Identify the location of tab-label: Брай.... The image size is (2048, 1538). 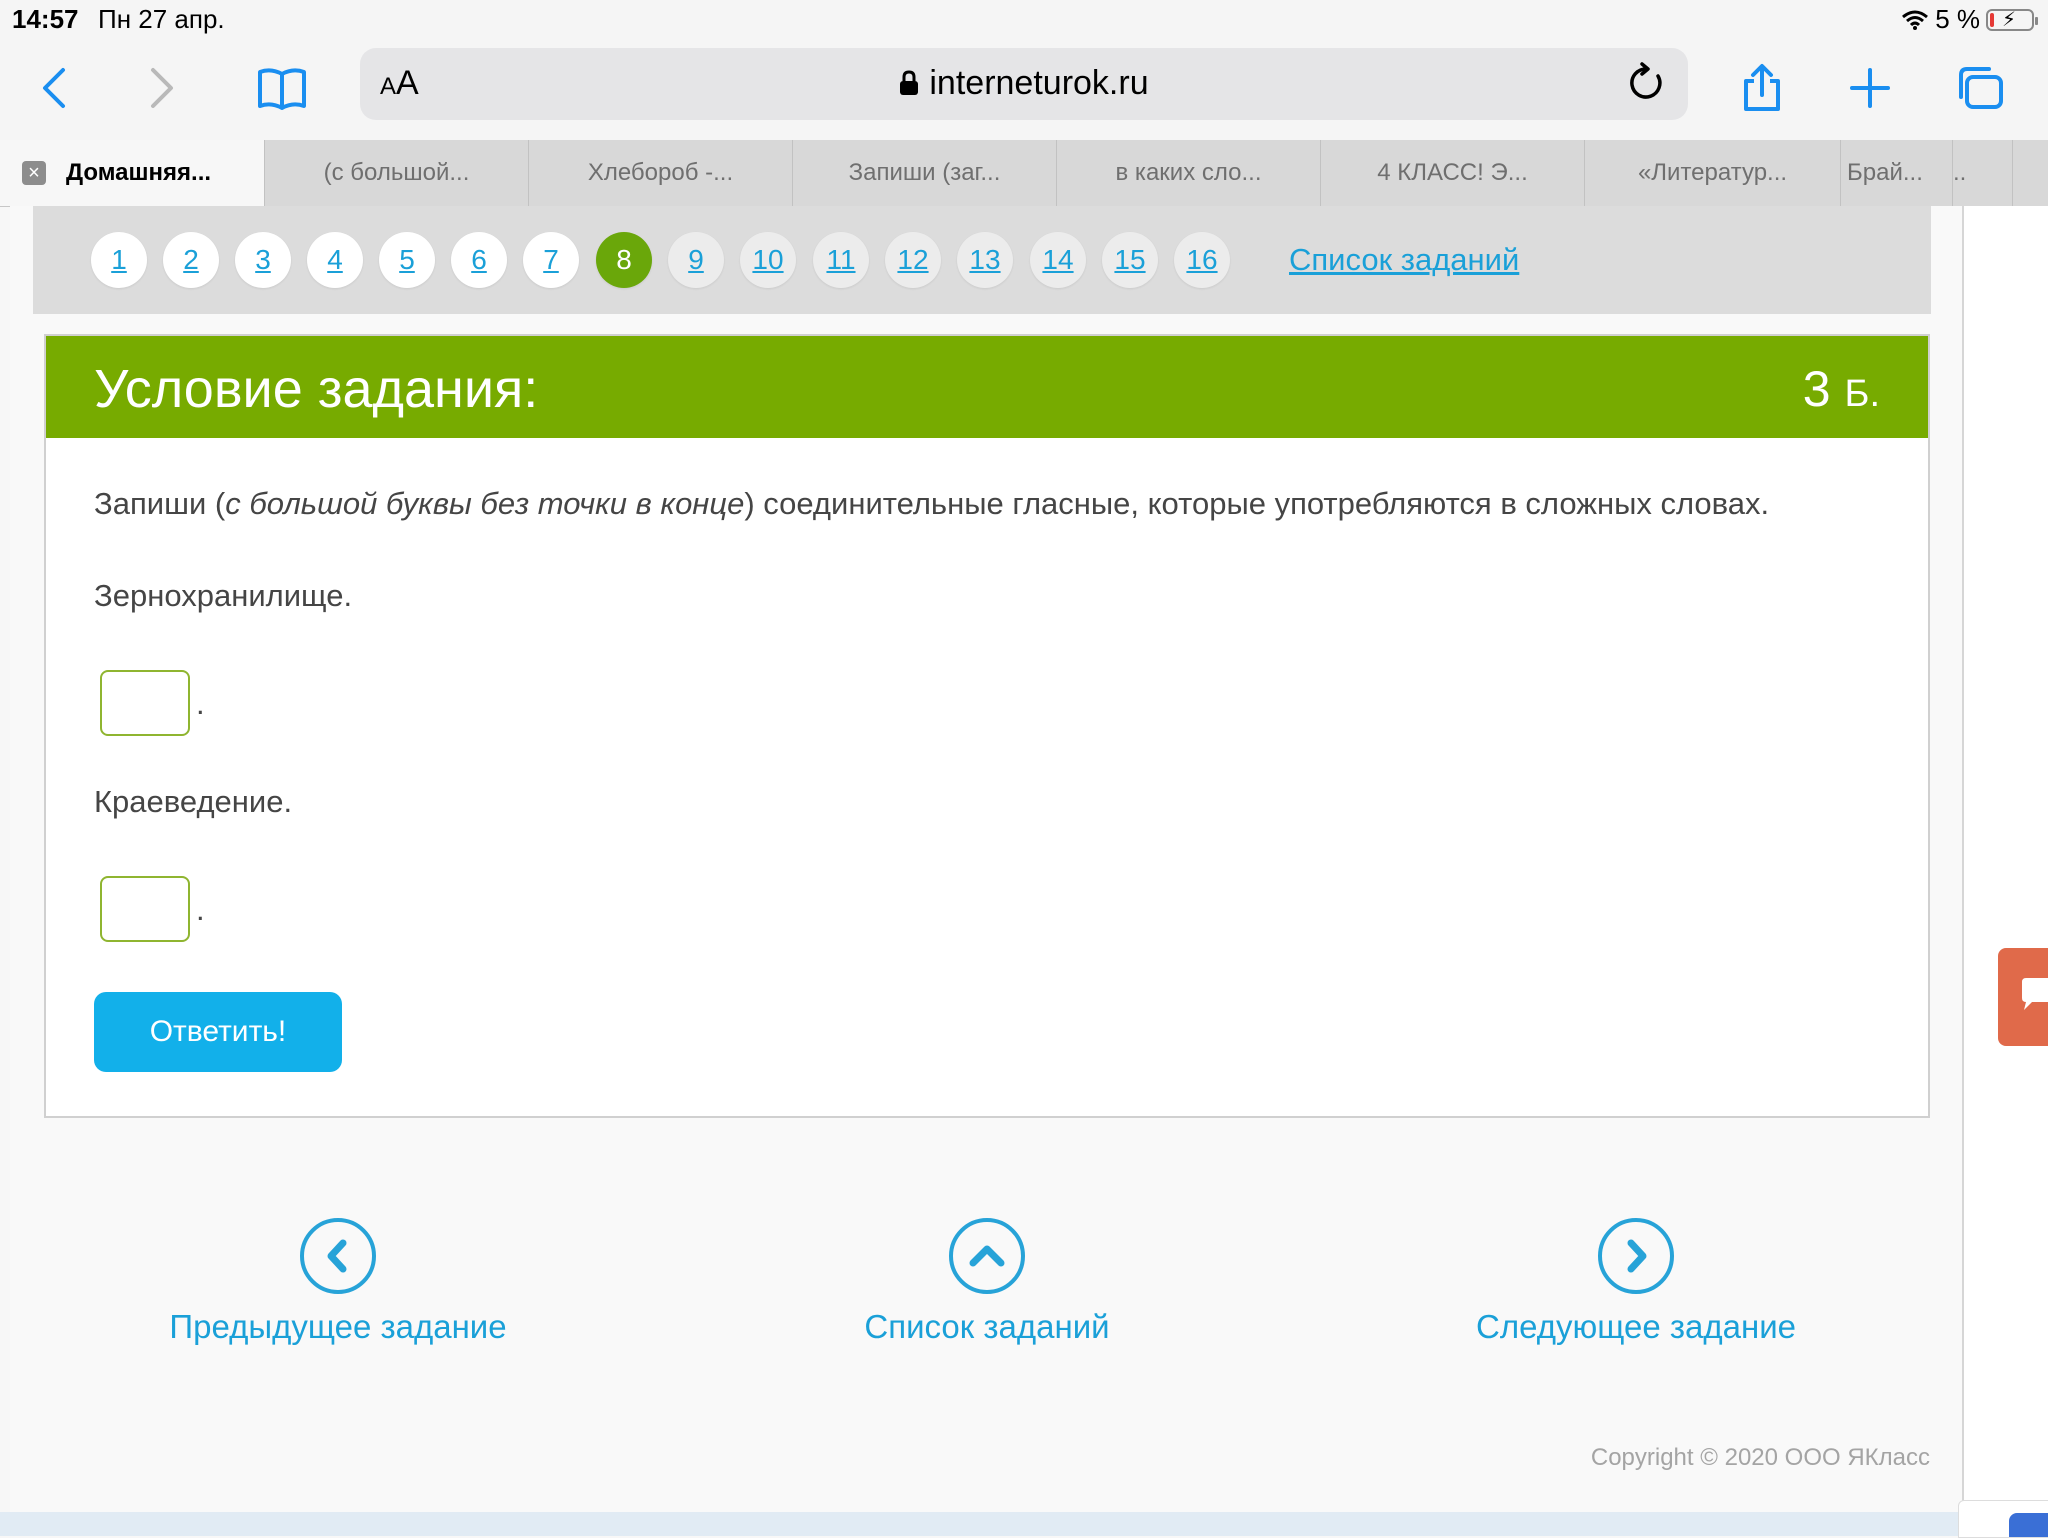
(1885, 172).